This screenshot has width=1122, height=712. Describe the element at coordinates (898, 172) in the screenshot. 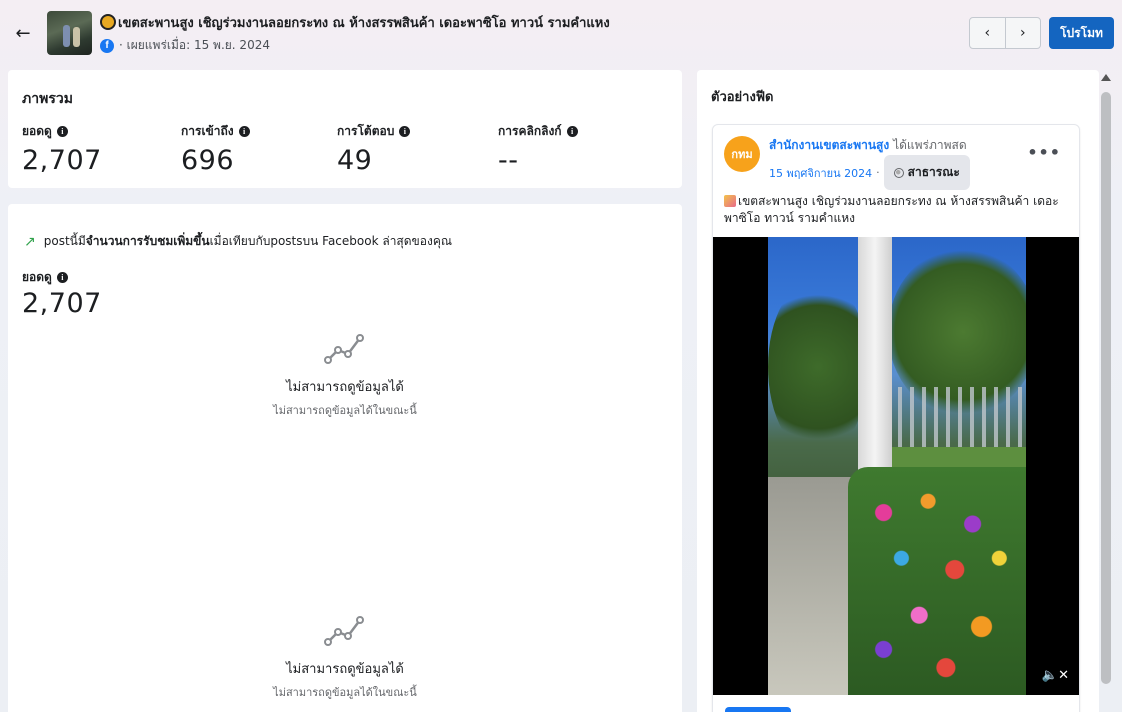

I see `globe-icon` at that location.